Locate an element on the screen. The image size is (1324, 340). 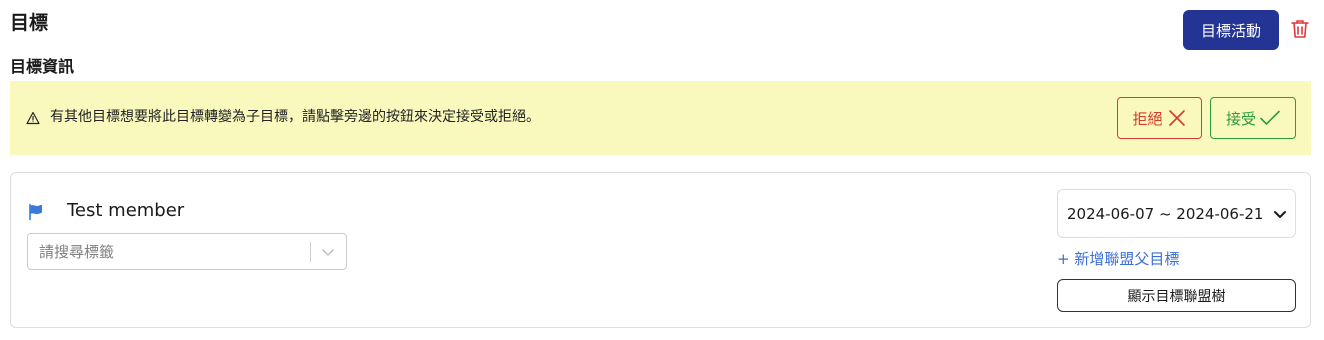
reject-button: 拒絕 is located at coordinates (1159, 118).